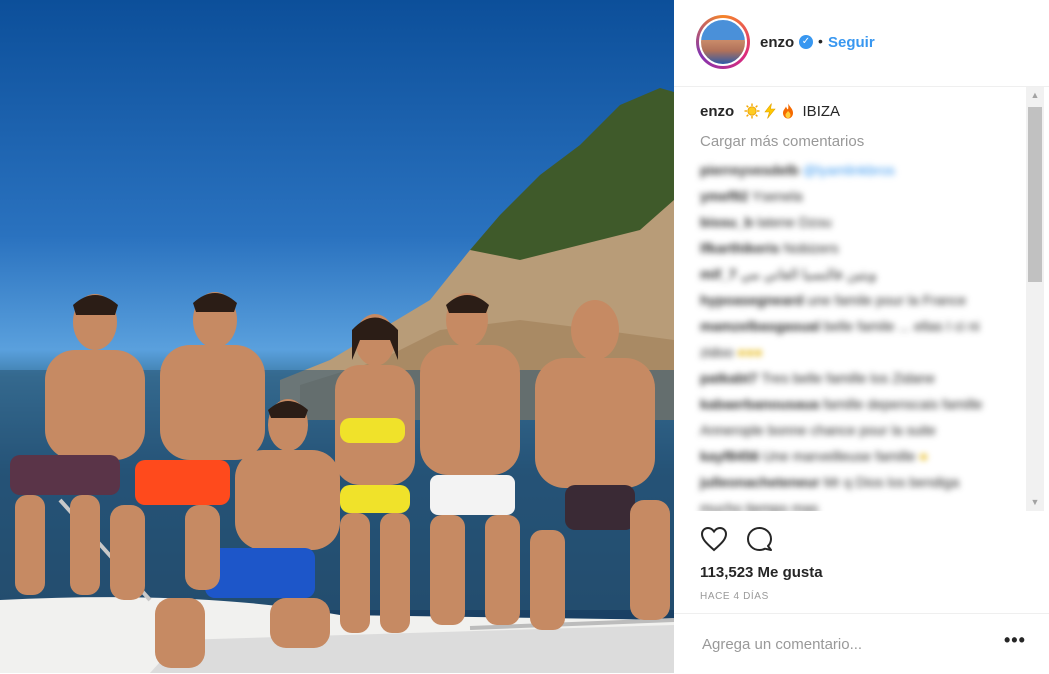 Image resolution: width=1049 pixels, height=674 pixels. What do you see at coordinates (806, 42) in the screenshot?
I see `verified-badge-icon: ✓` at bounding box center [806, 42].